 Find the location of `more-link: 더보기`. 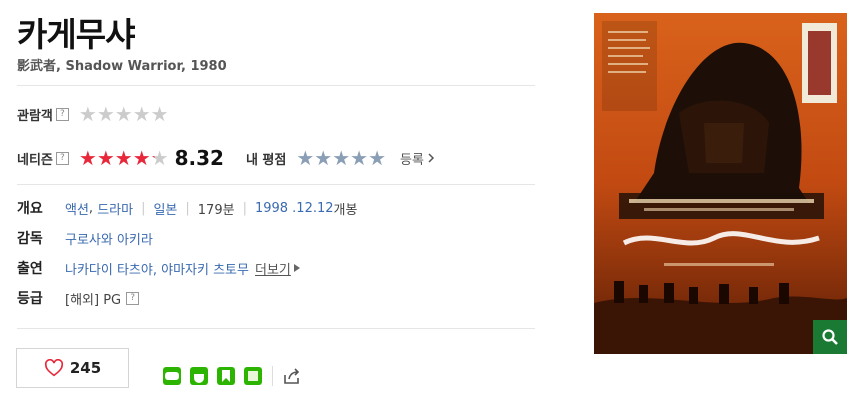

more-link: 더보기 is located at coordinates (273, 268).